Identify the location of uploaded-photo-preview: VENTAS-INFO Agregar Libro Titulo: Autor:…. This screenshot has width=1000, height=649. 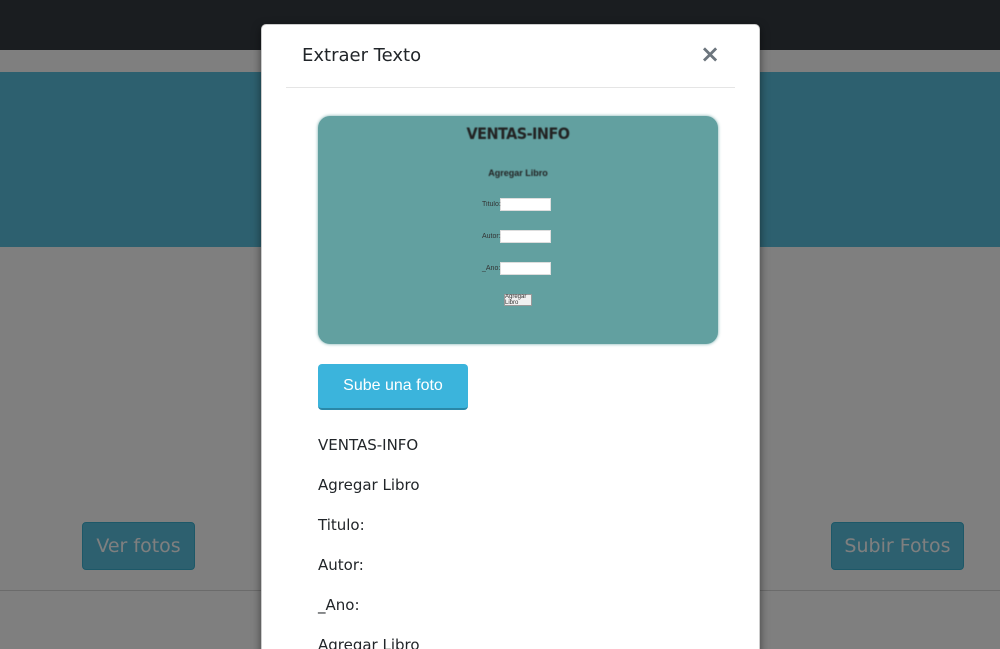
(518, 230).